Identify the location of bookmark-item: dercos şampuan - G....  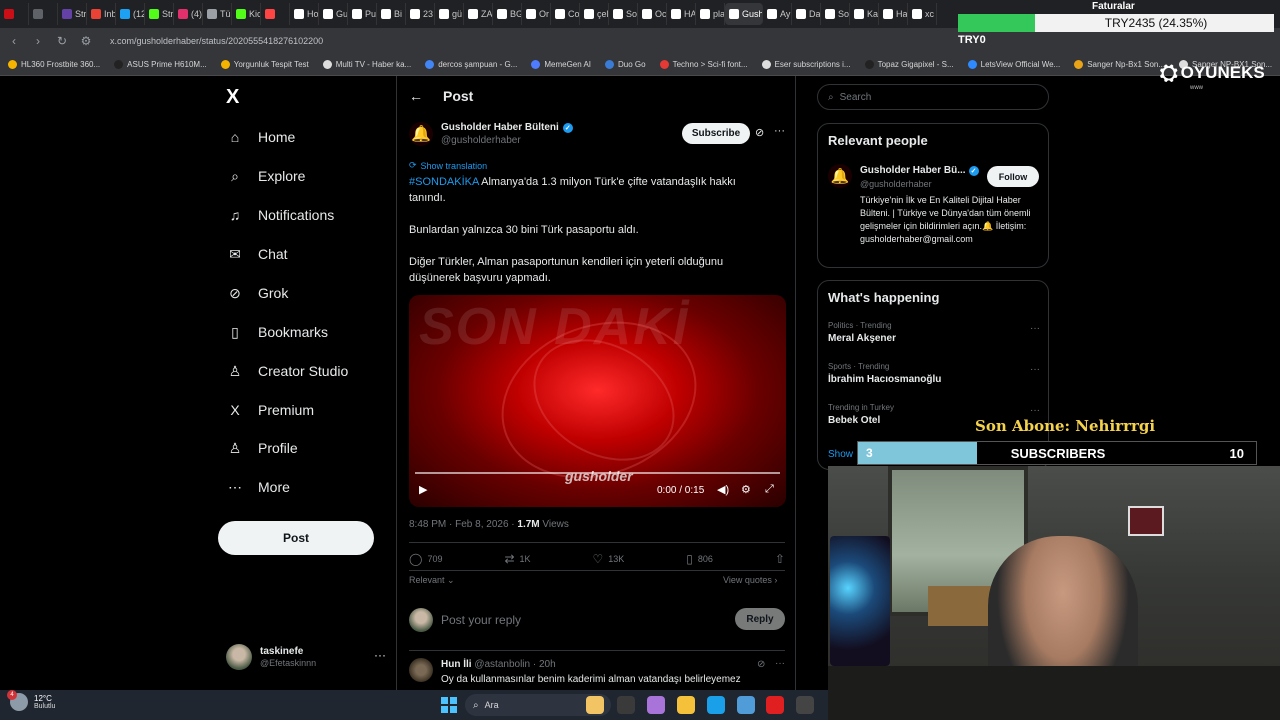
(471, 64).